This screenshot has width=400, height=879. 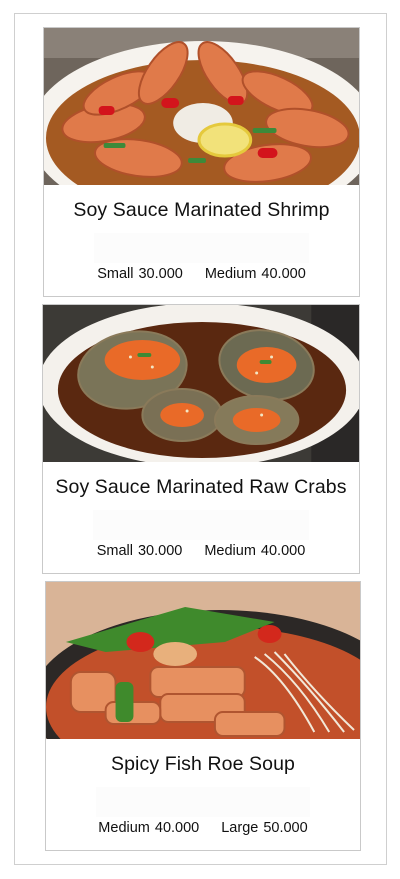 What do you see at coordinates (203, 828) in the screenshot?
I see `price-list: Medium 40.000 Large 50.000` at bounding box center [203, 828].